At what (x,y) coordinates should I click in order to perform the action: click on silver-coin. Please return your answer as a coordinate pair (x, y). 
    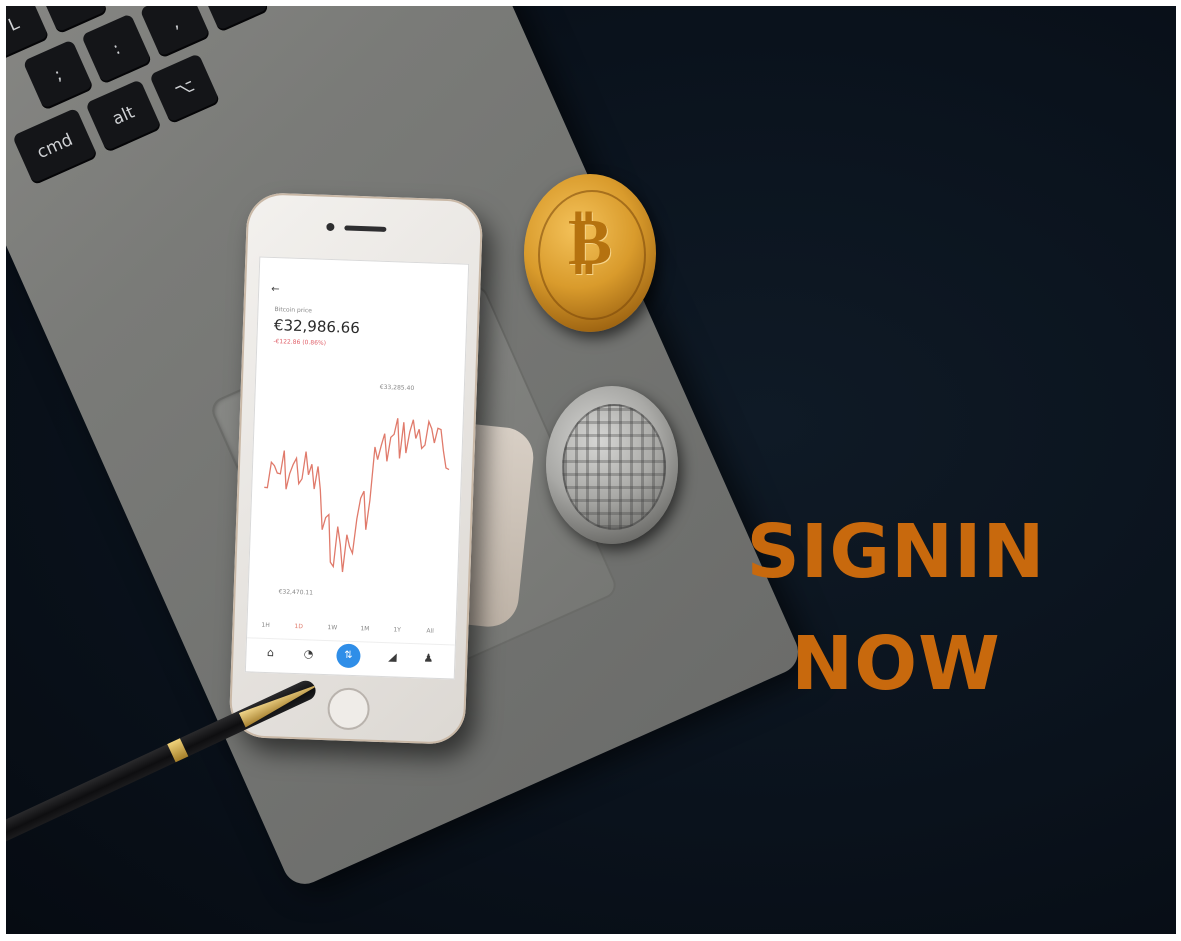
    Looking at the image, I should click on (612, 465).